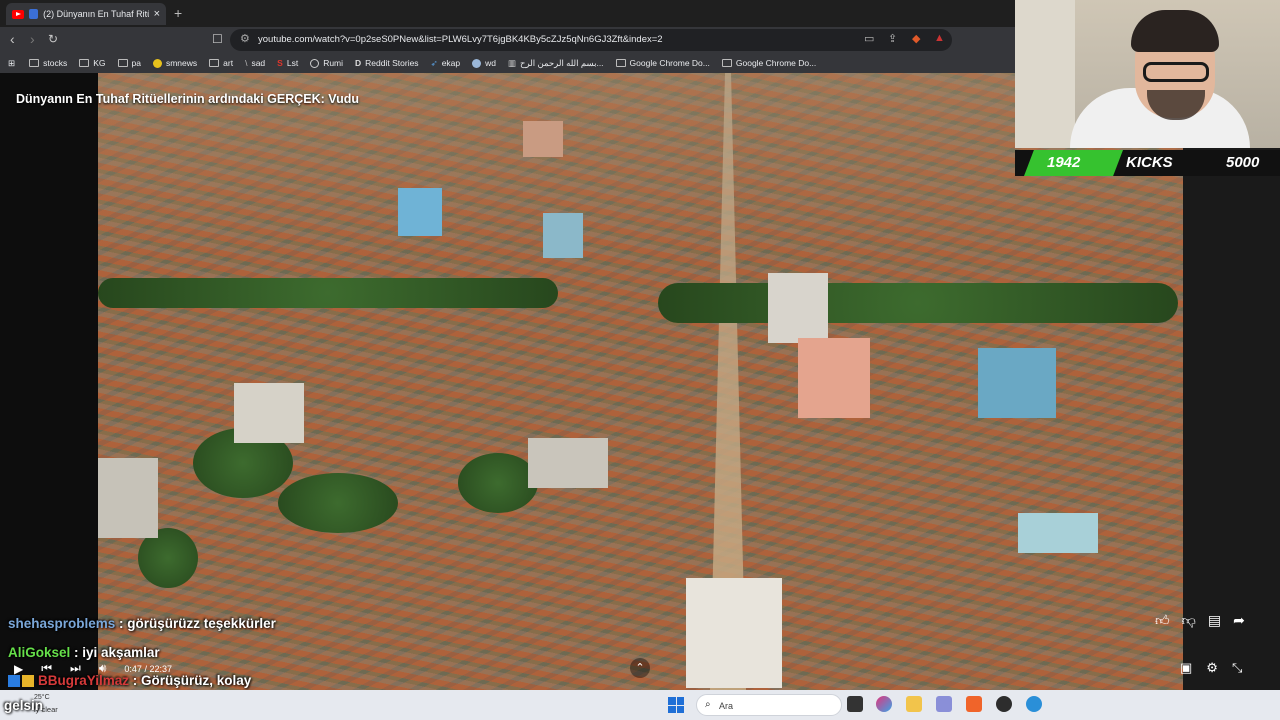 This screenshot has height=720, width=1280. I want to click on chat-message: shehasproblems : görüşürüzz teşekkürler, so click(142, 623).